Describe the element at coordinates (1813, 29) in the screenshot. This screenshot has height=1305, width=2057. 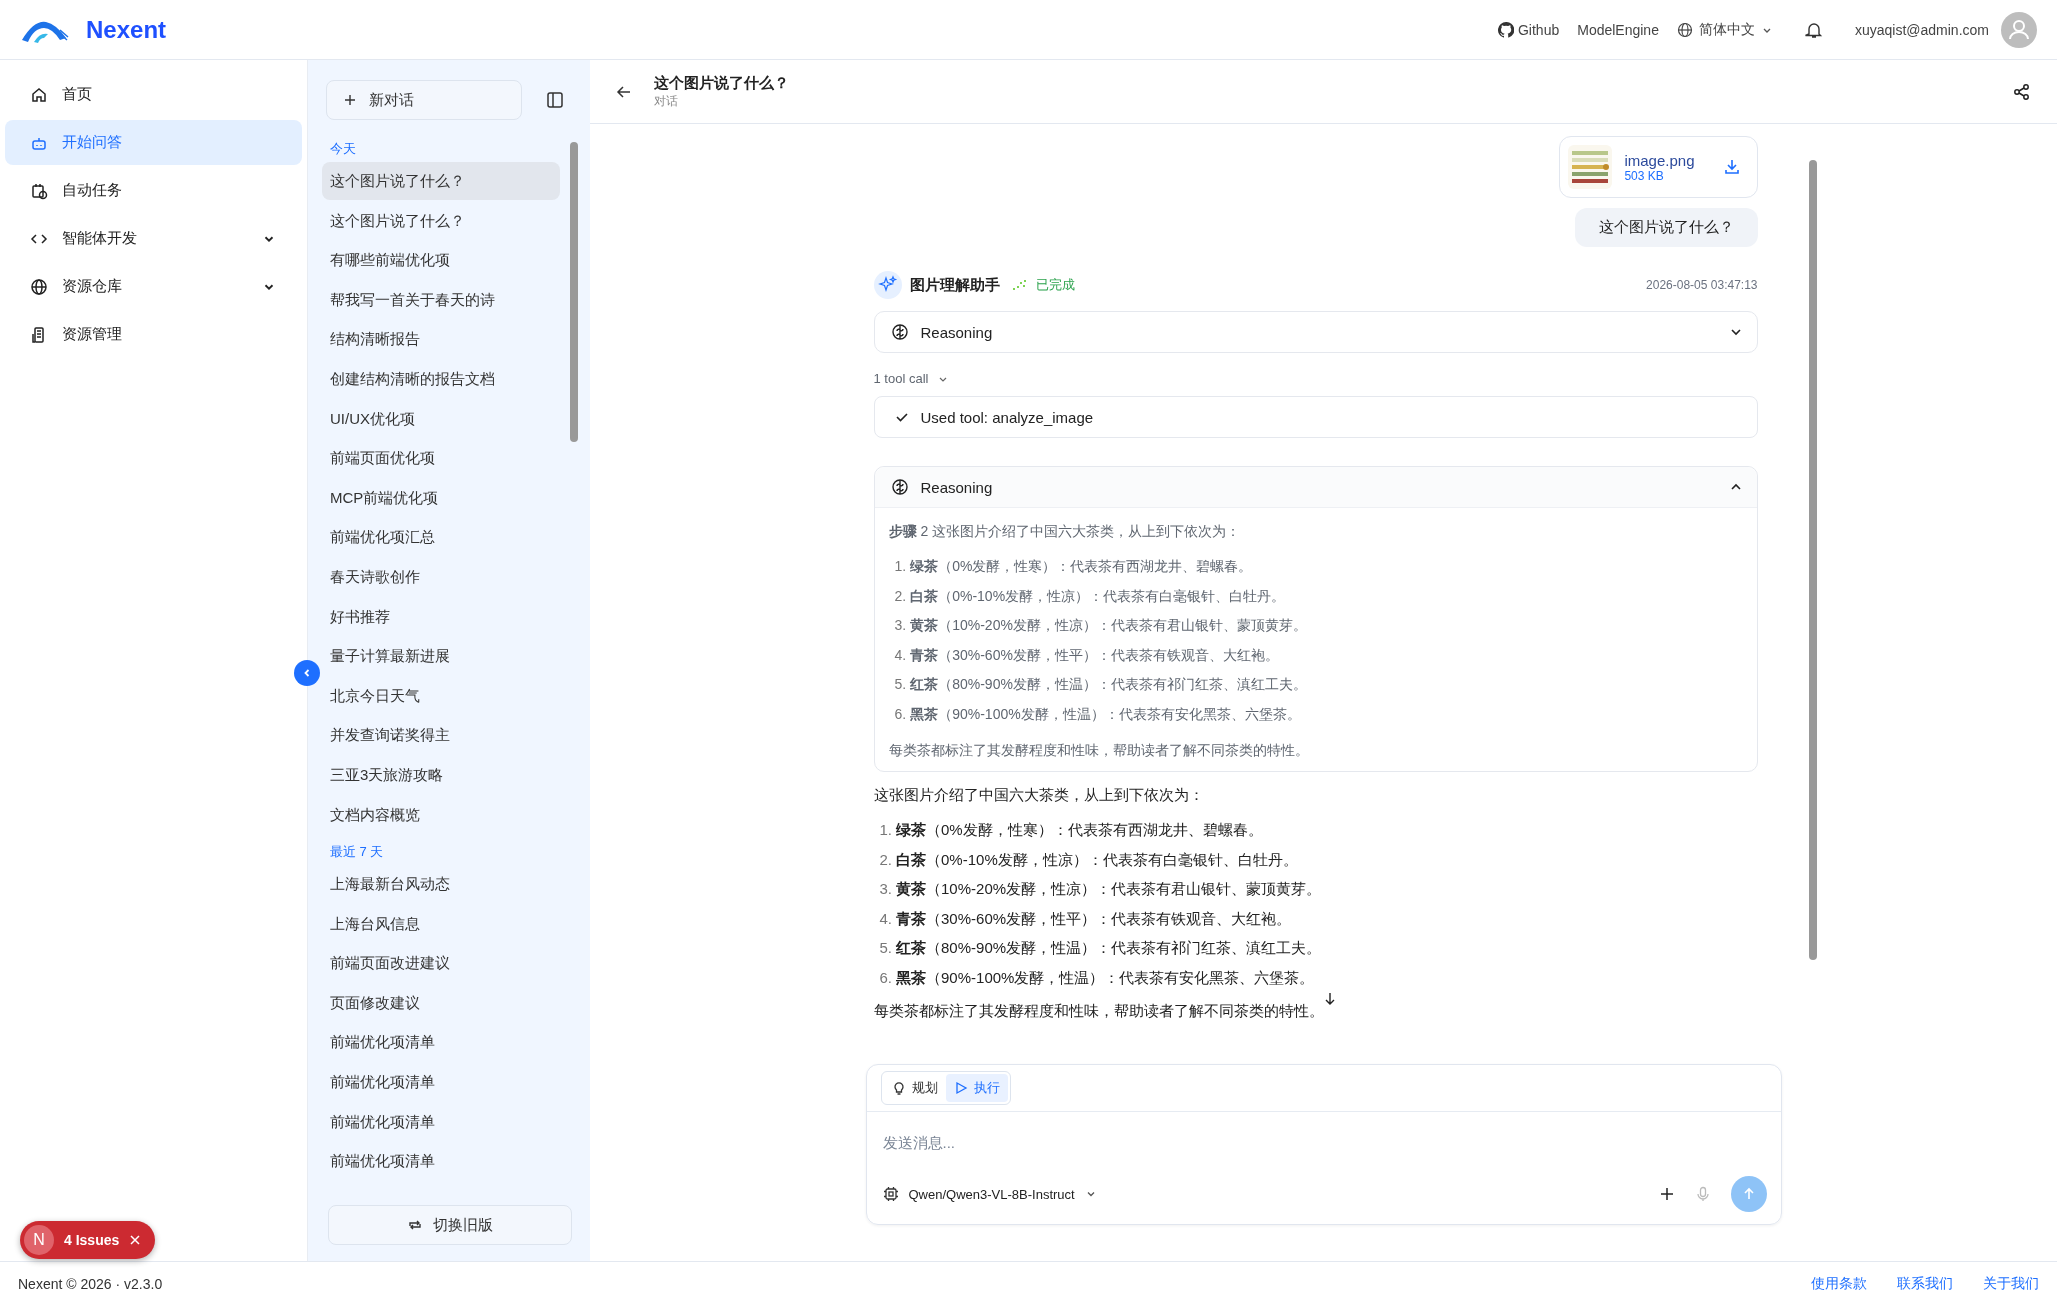
I see `notification-bell-icon` at that location.